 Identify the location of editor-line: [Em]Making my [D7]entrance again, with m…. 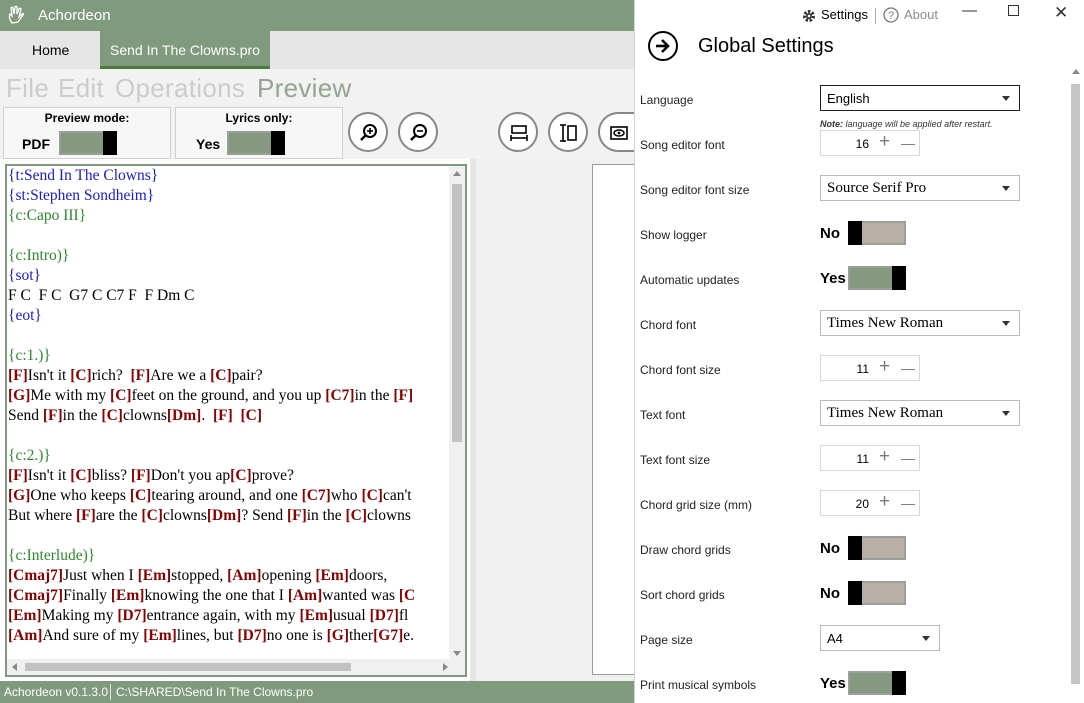
(230, 616).